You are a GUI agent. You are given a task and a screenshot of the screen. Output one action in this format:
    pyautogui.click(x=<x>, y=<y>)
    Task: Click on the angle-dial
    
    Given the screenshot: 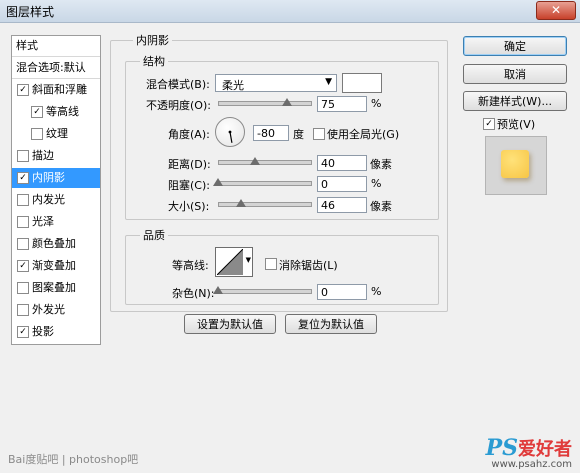 What is the action you would take?
    pyautogui.click(x=230, y=132)
    